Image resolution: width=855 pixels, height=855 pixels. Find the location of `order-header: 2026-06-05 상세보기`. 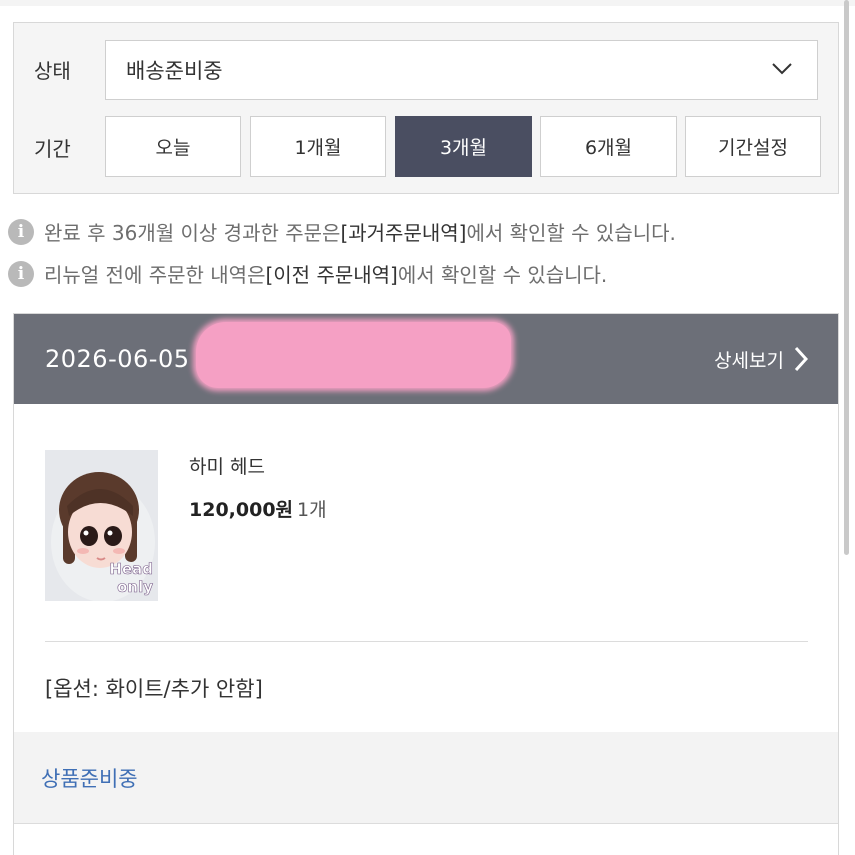

order-header: 2026-06-05 상세보기 is located at coordinates (426, 359).